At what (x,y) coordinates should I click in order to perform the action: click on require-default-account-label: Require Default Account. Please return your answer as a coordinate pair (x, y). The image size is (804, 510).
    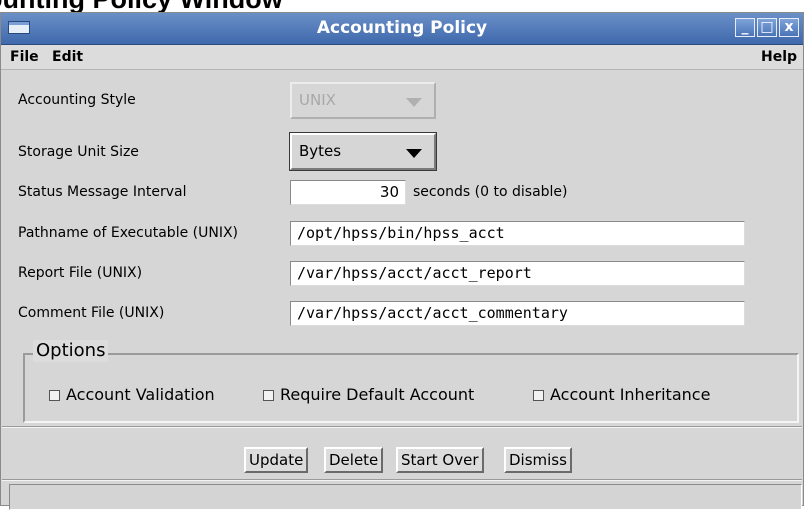
    Looking at the image, I should click on (377, 394).